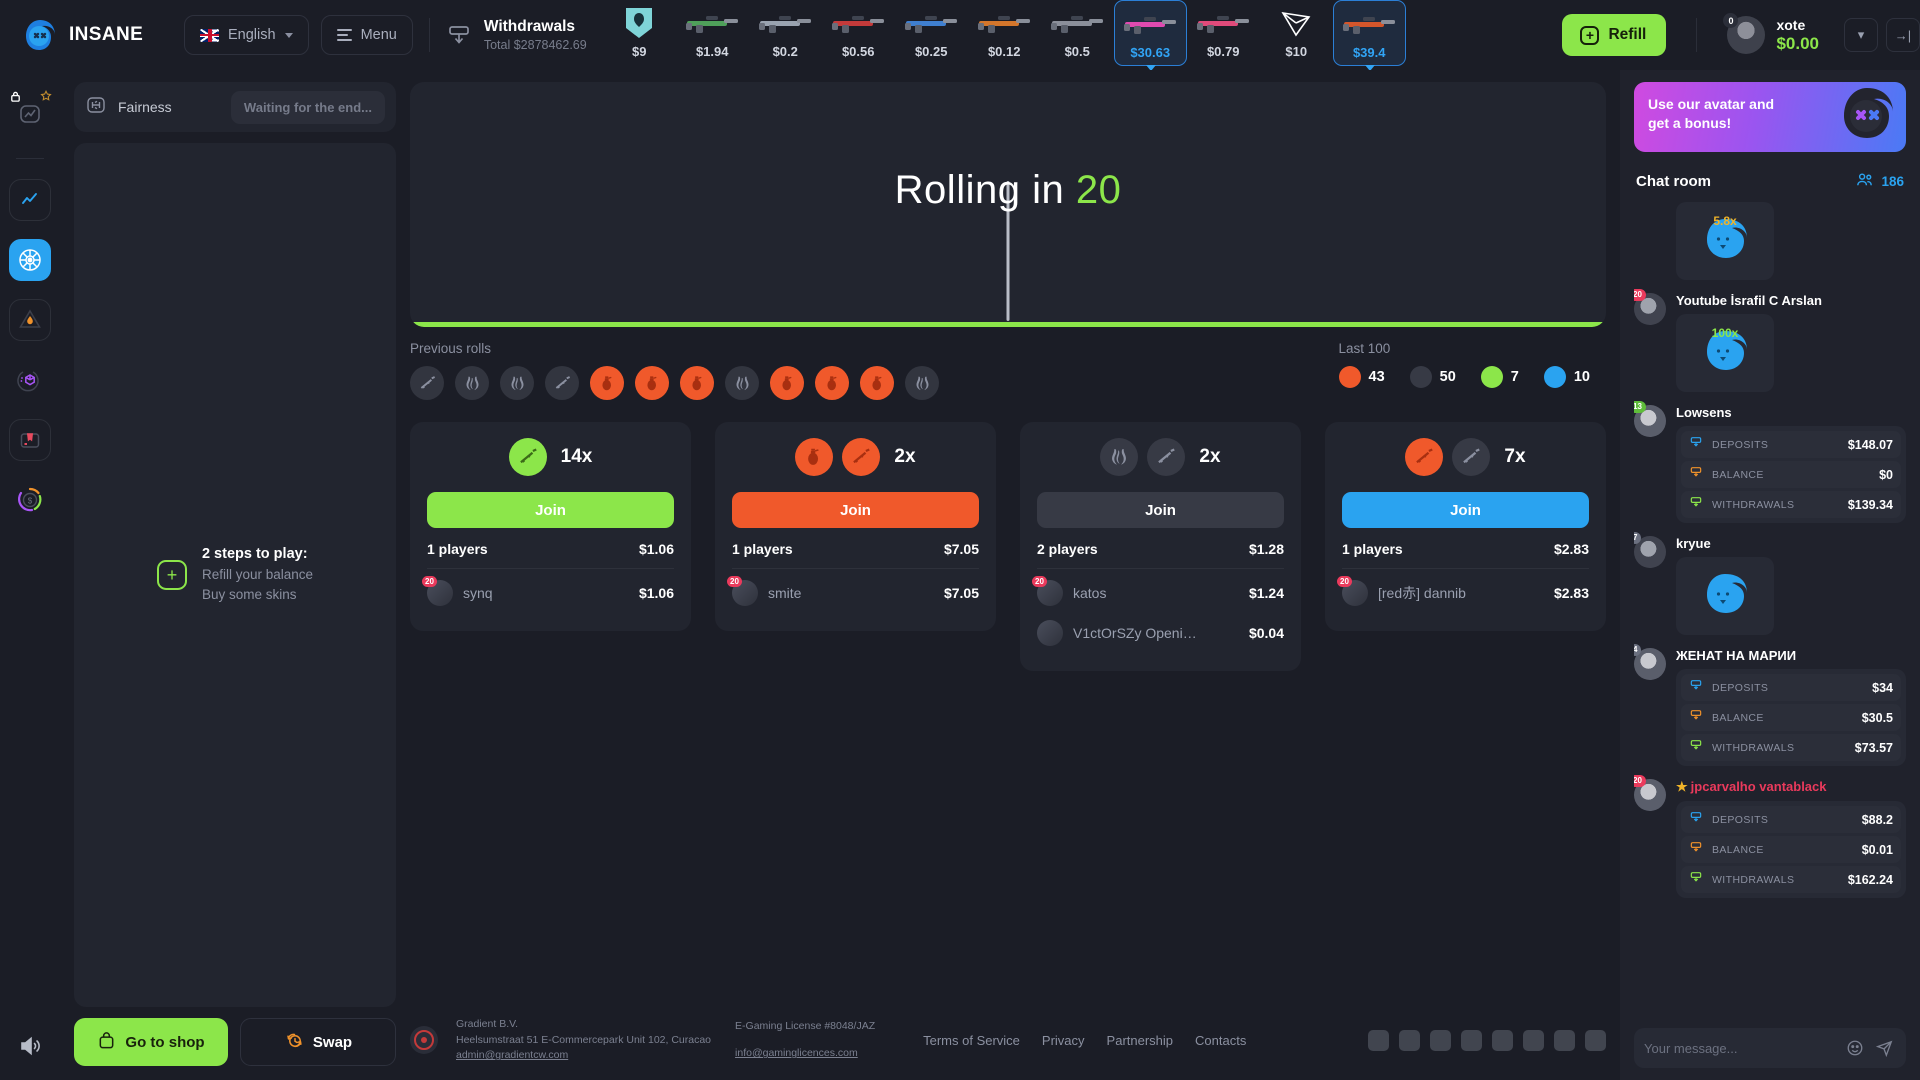 The height and width of the screenshot is (1080, 1920). I want to click on sidebar-item-cases, so click(30, 380).